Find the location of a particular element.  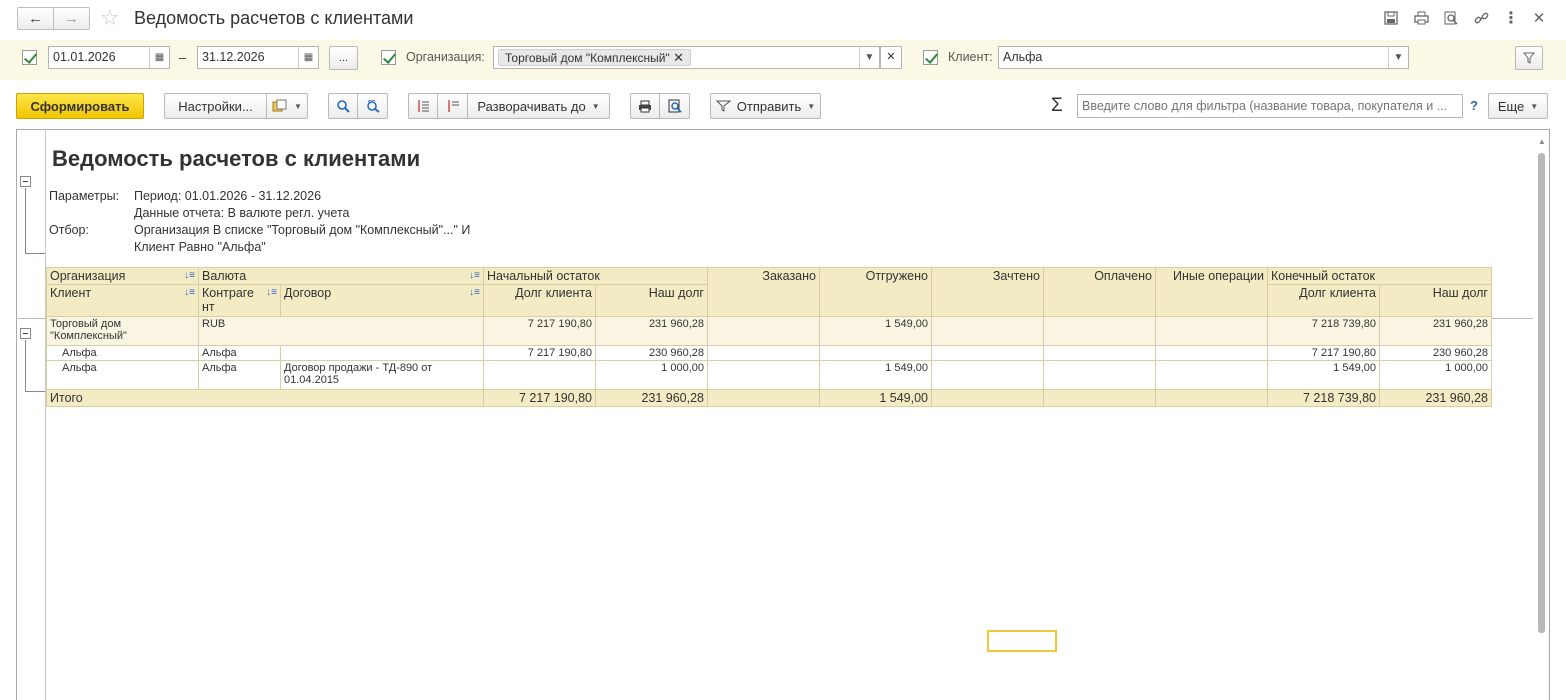

header-ordered: Заказано is located at coordinates (763, 292).